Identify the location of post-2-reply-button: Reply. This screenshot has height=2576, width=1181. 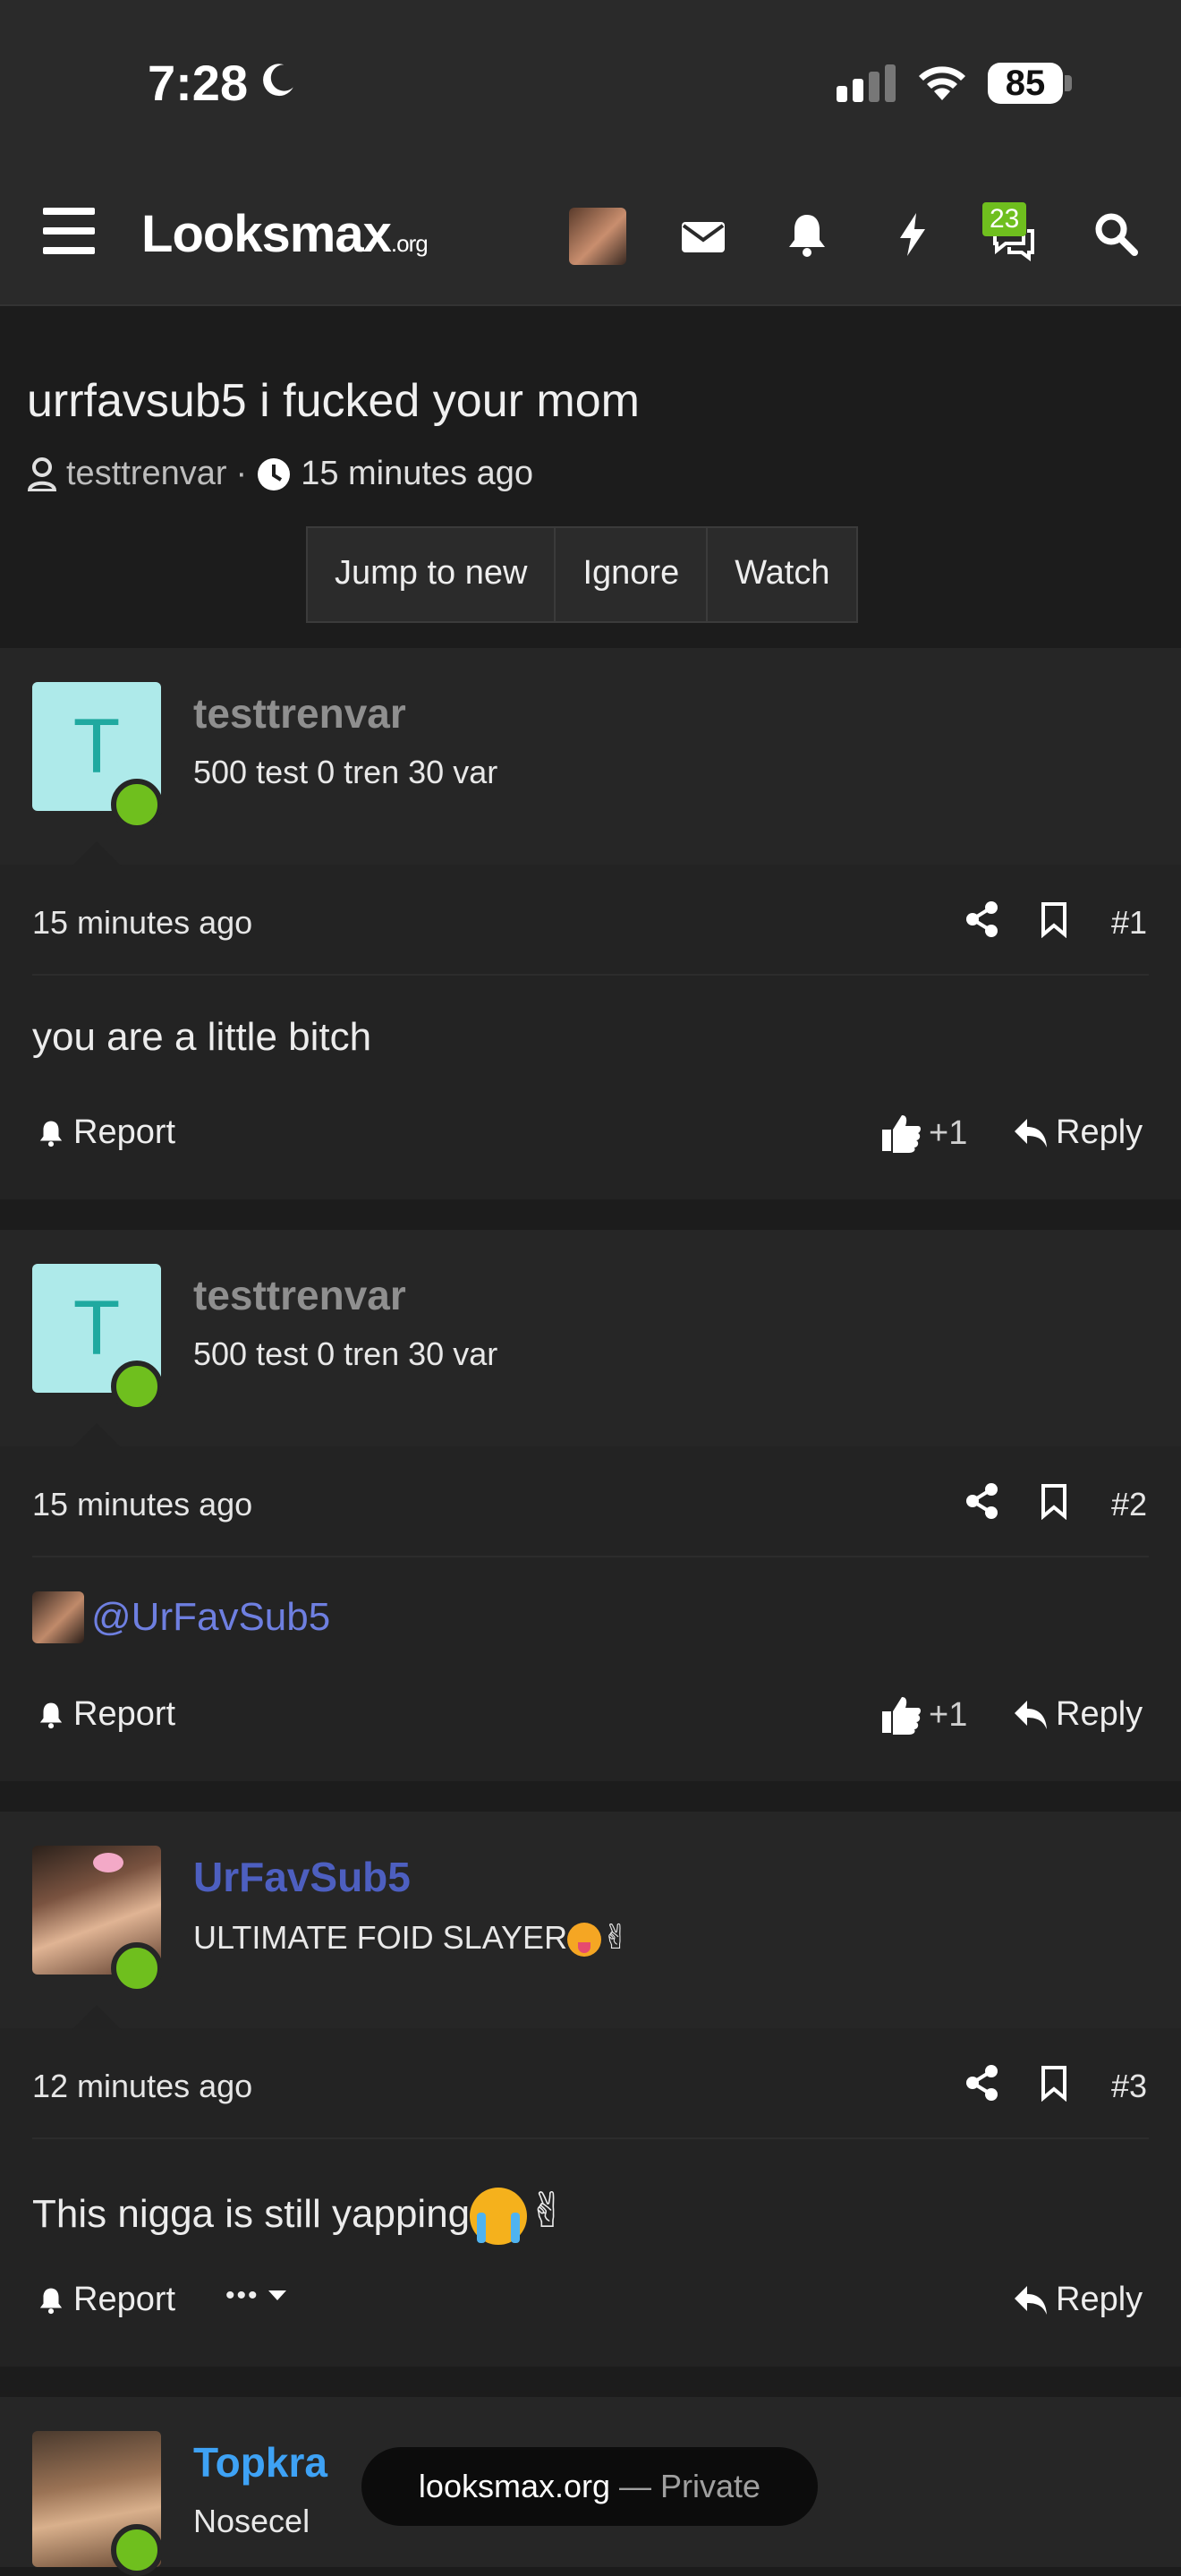
(1078, 1714).